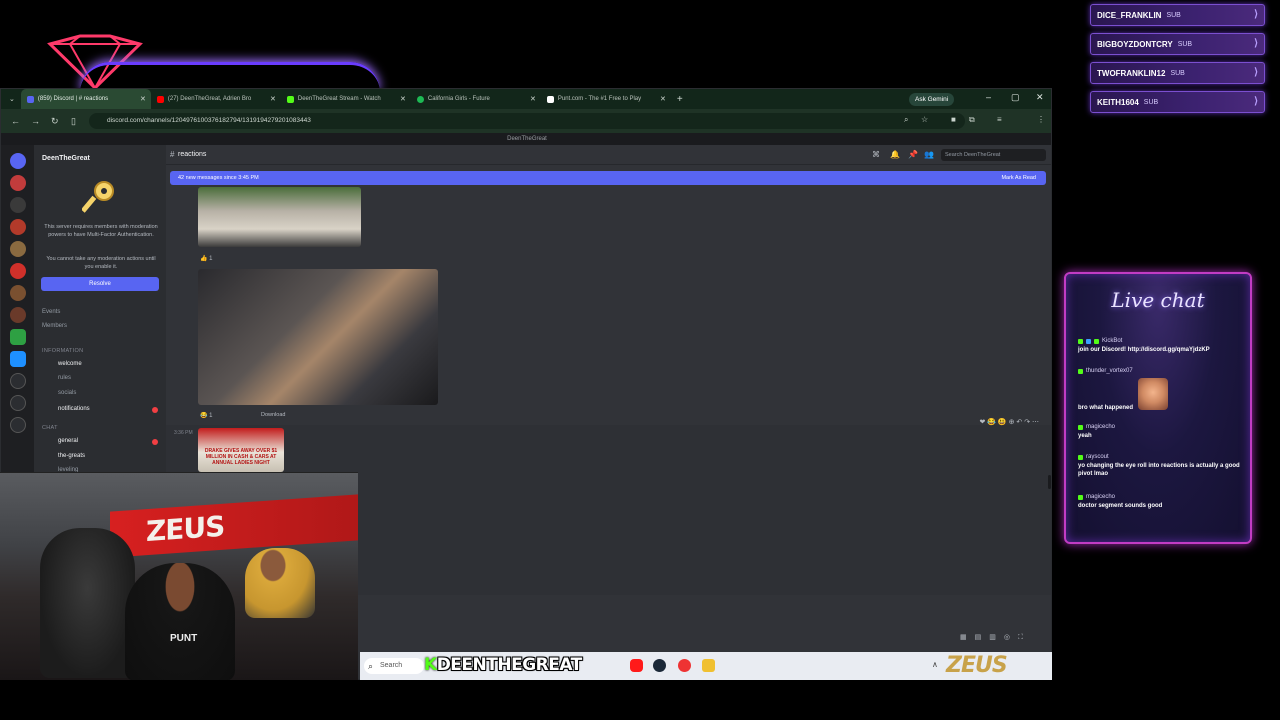 The width and height of the screenshot is (1280, 720). Describe the element at coordinates (606, 99) in the screenshot. I see `tab-punt: Punt.com - The #1 Free to Play ✕` at that location.